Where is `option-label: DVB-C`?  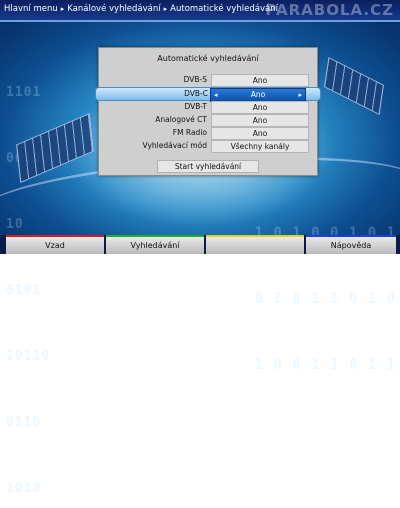
option-label: DVB-C is located at coordinates (196, 93).